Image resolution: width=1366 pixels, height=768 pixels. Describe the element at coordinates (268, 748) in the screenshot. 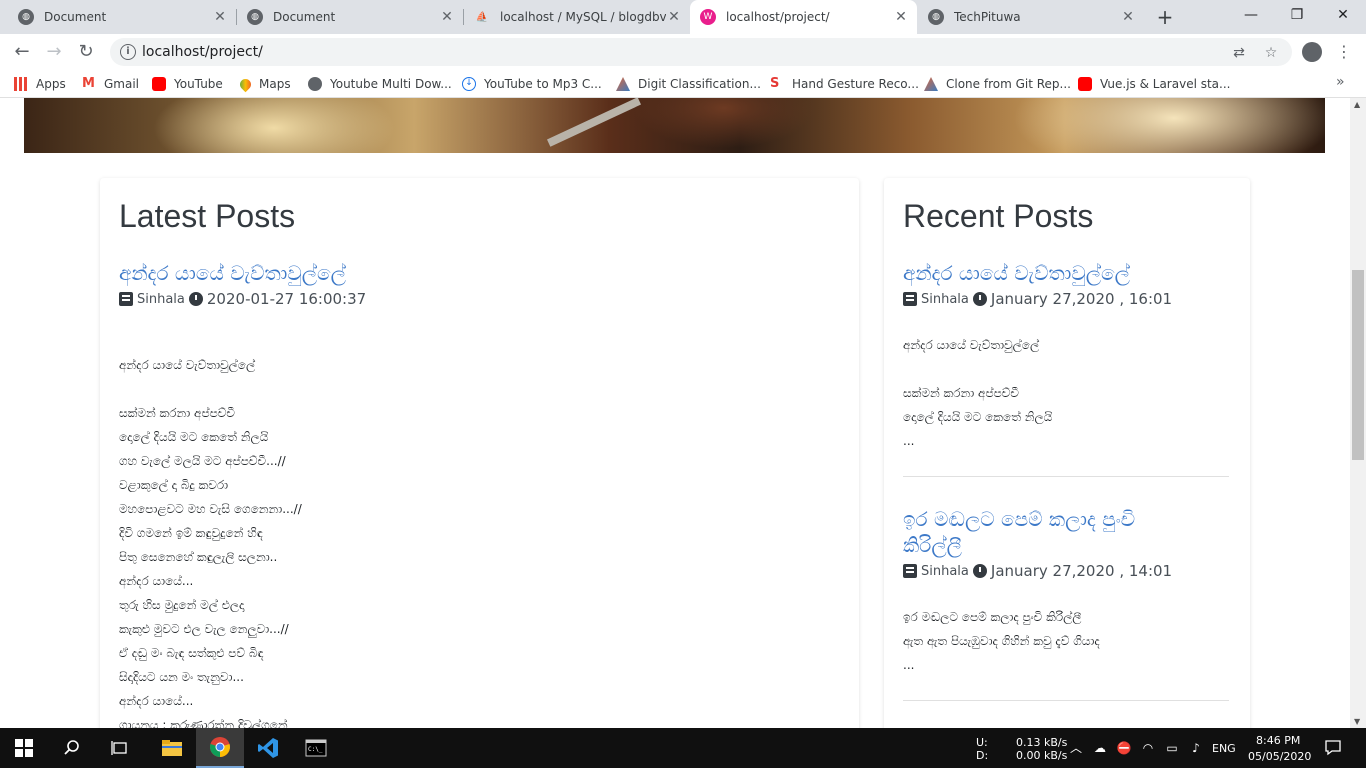

I see `vscode-taskbar-button` at that location.